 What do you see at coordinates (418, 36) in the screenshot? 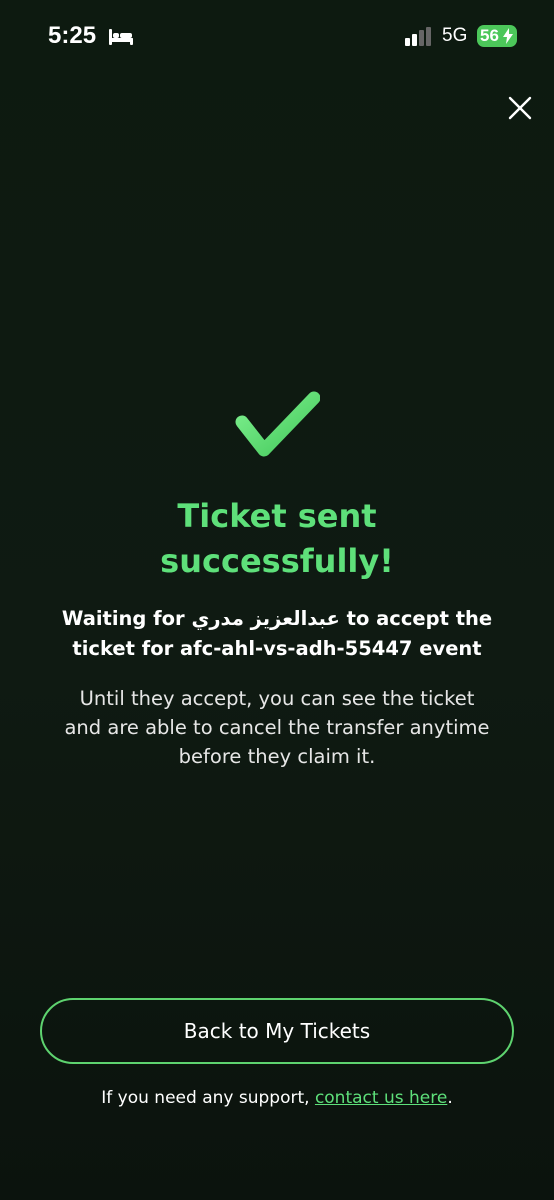
I see `signal-icon` at bounding box center [418, 36].